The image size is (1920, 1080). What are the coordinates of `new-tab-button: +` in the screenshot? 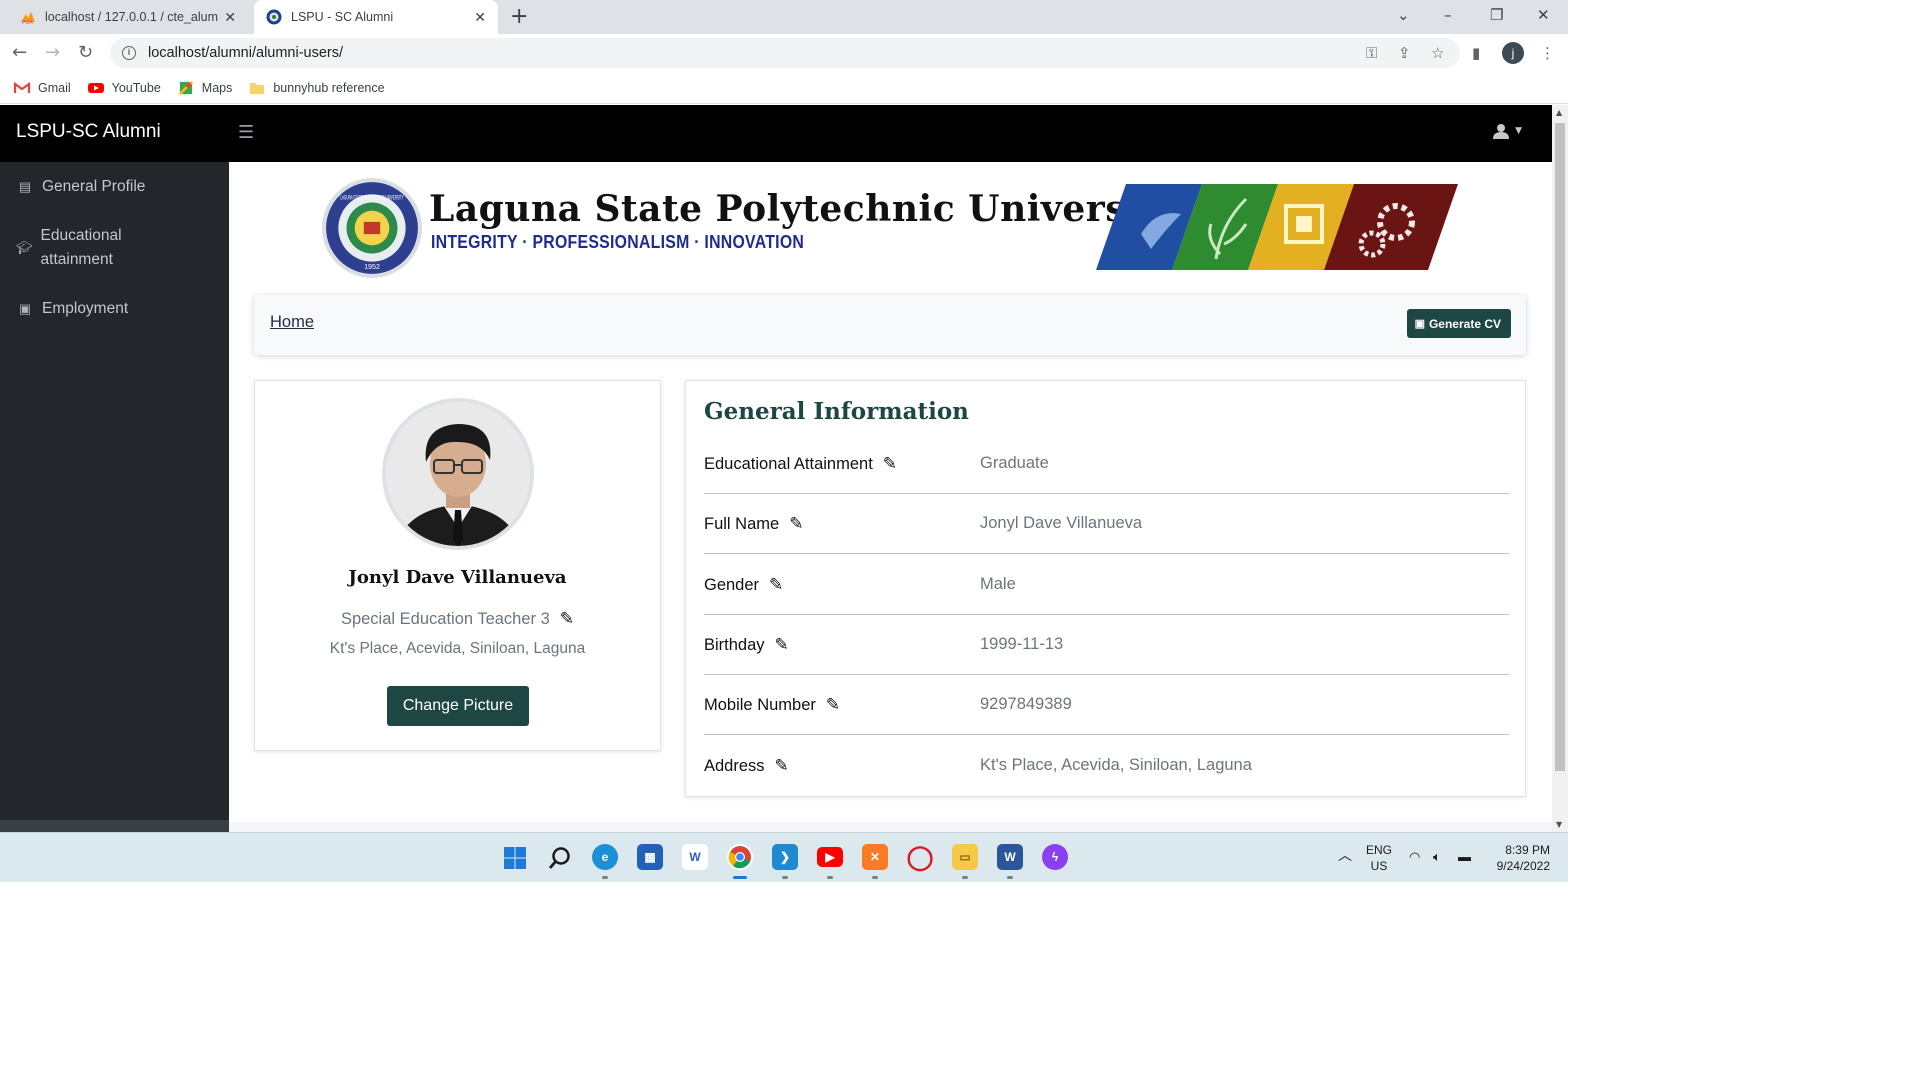 It's located at (519, 17).